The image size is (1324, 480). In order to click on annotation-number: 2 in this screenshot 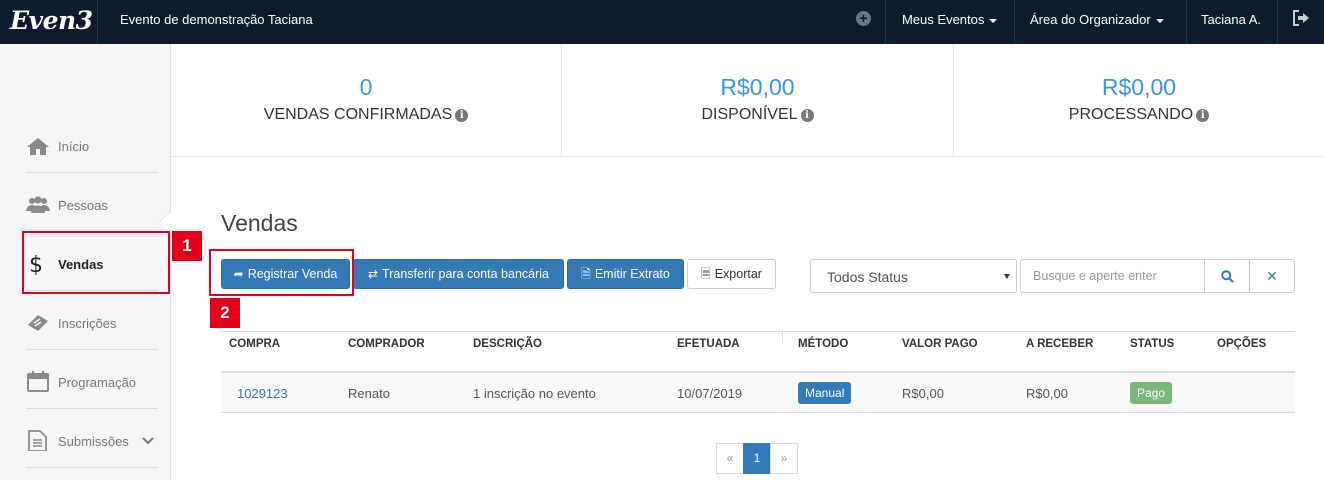, I will do `click(225, 313)`.